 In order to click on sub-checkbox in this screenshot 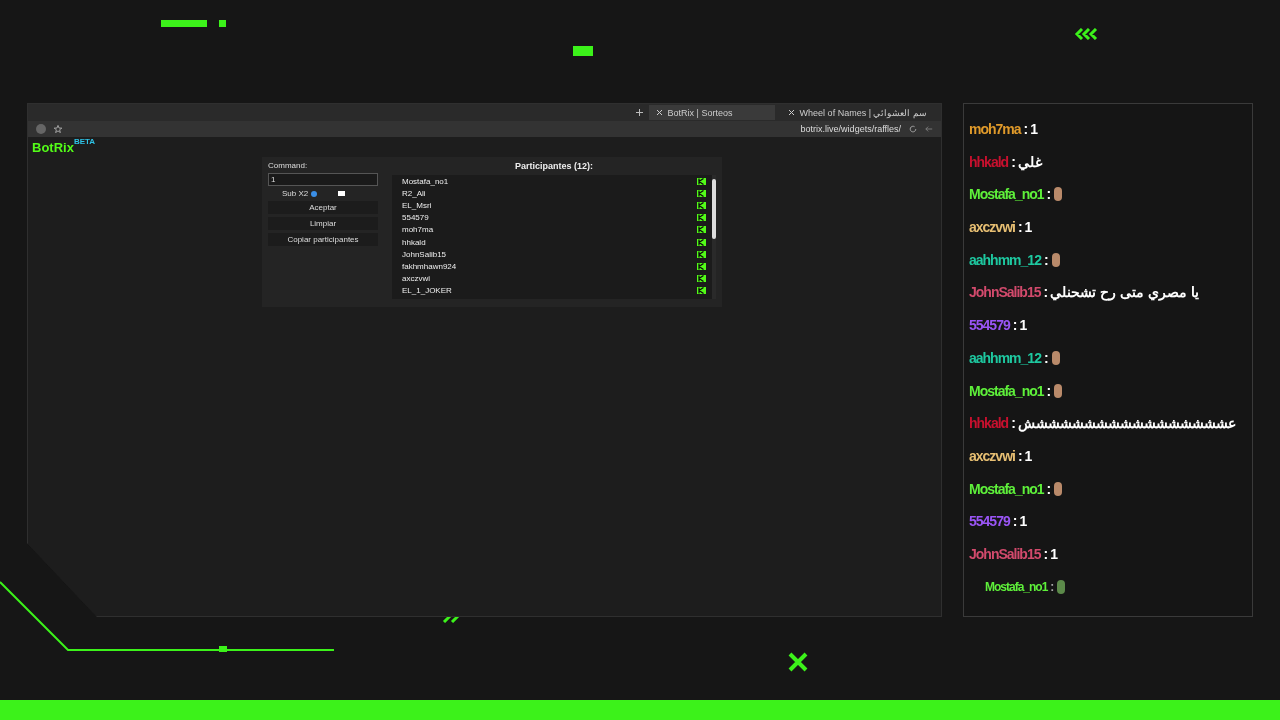, I will do `click(342, 193)`.